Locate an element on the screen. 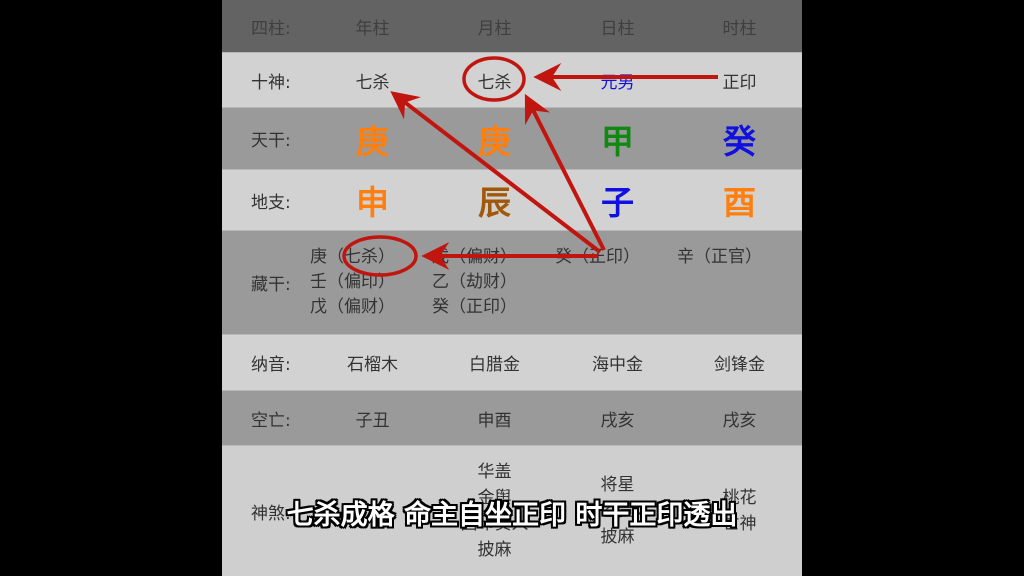  nayin-month: 白腊金 is located at coordinates (494, 365).